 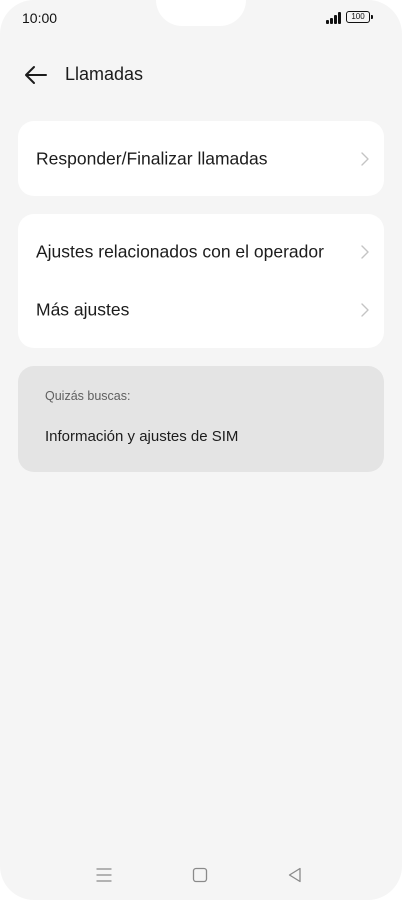 I want to click on back-button, so click(x=36, y=75).